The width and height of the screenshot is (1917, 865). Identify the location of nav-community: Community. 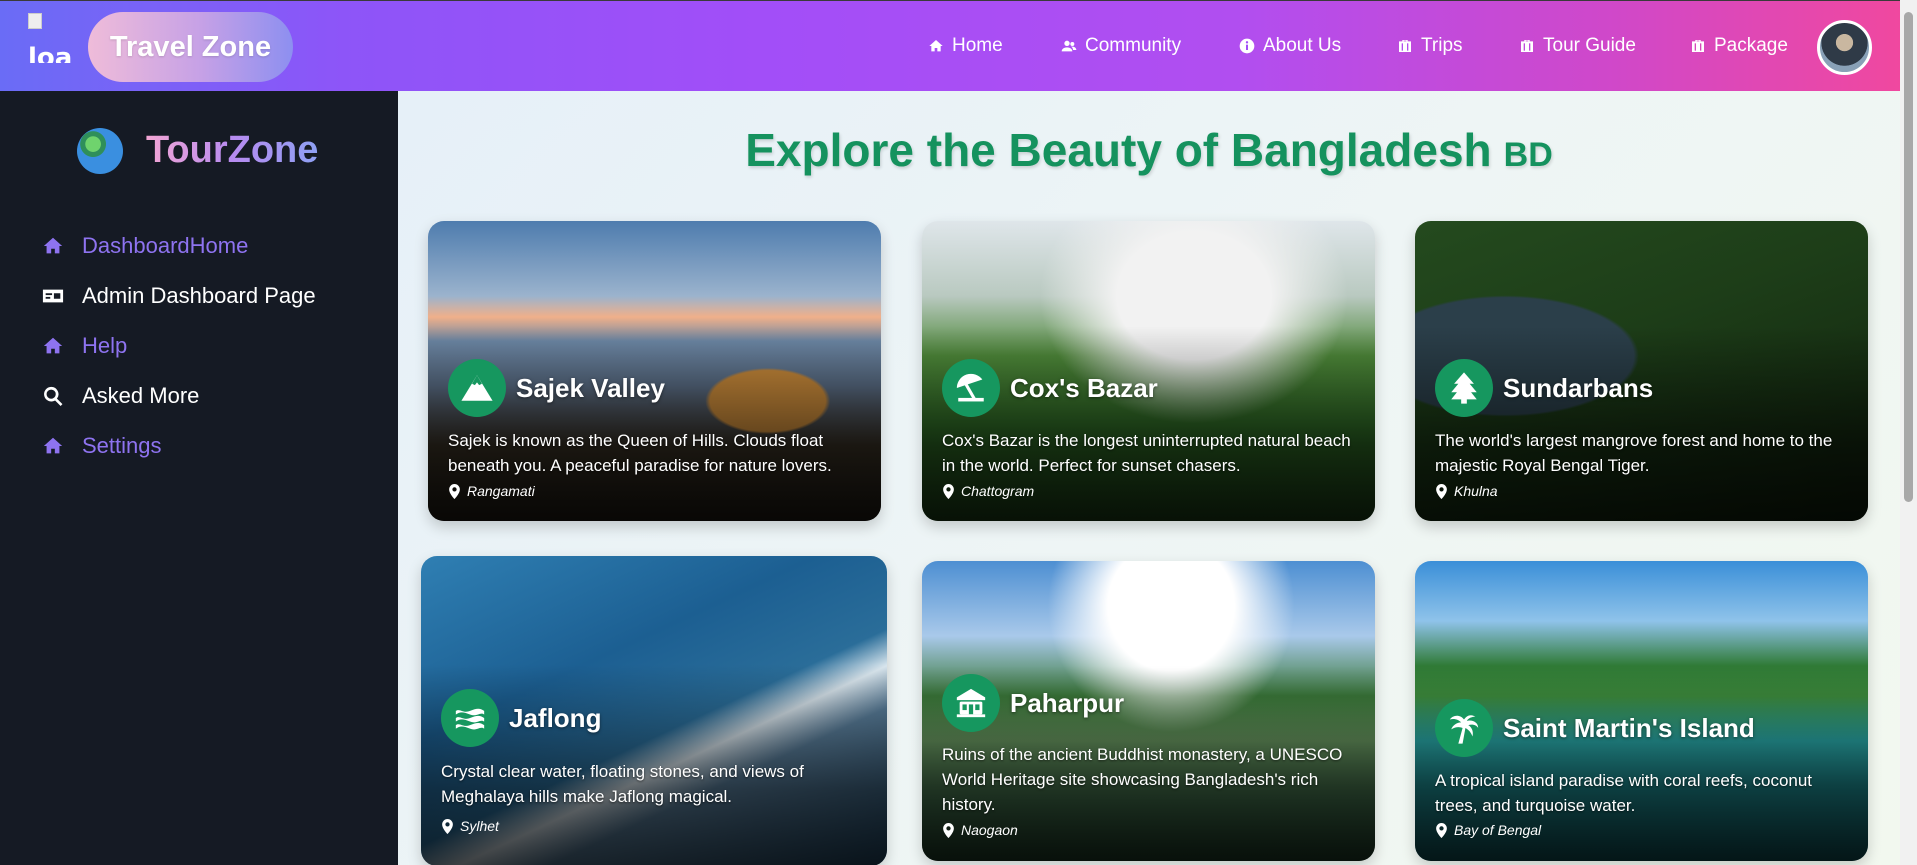
(1121, 46).